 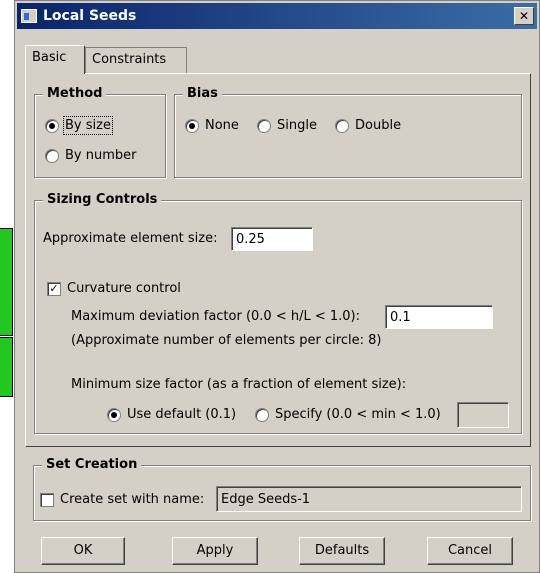 What do you see at coordinates (369, 499) in the screenshot?
I see `set-name-input` at bounding box center [369, 499].